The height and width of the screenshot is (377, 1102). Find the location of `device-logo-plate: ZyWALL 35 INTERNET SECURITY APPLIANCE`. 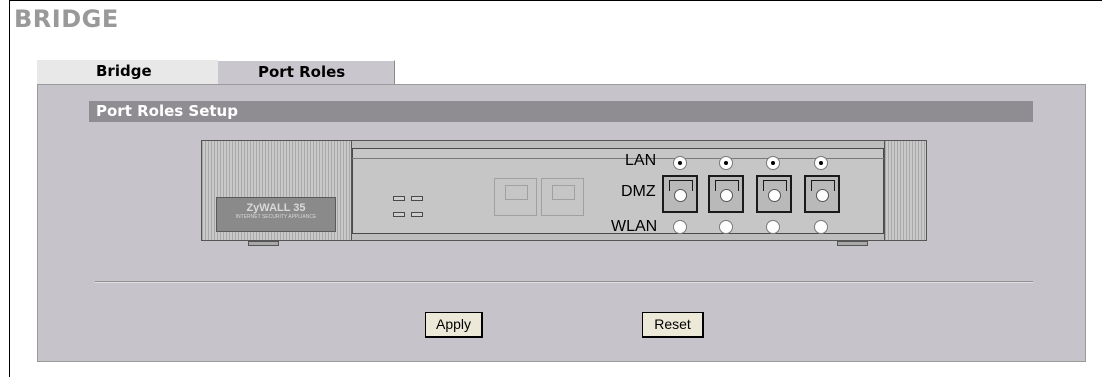

device-logo-plate: ZyWALL 35 INTERNET SECURITY APPLIANCE is located at coordinates (276, 214).